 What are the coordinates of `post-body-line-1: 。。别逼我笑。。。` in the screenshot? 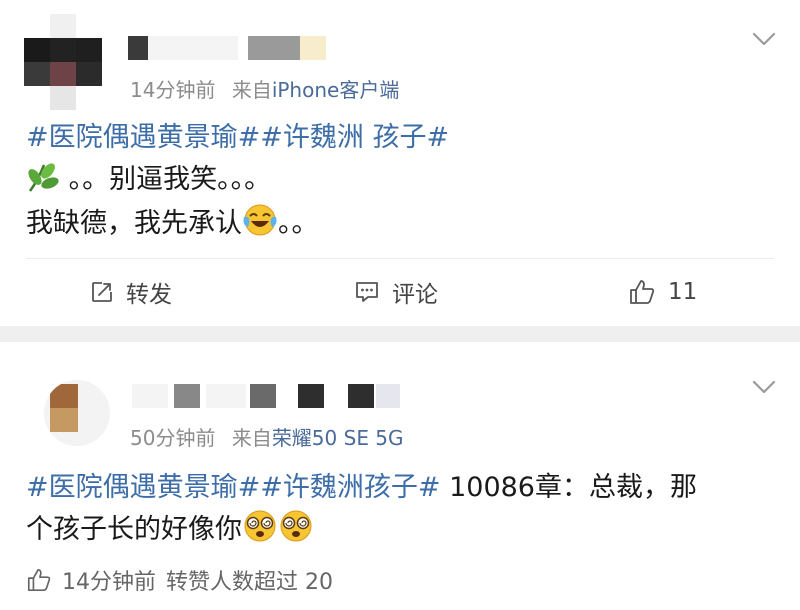 It's located at (148, 180).